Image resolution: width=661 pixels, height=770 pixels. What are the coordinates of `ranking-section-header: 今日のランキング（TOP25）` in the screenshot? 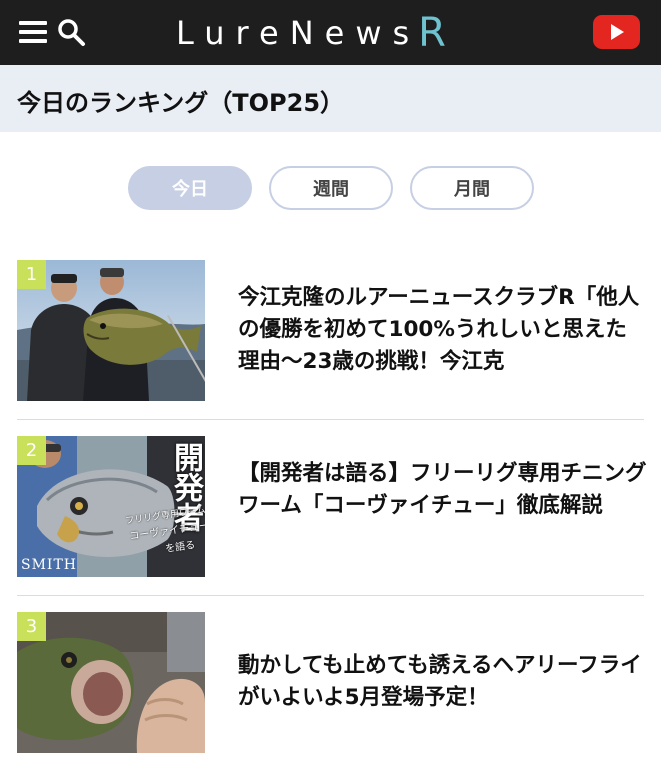 It's located at (330, 98).